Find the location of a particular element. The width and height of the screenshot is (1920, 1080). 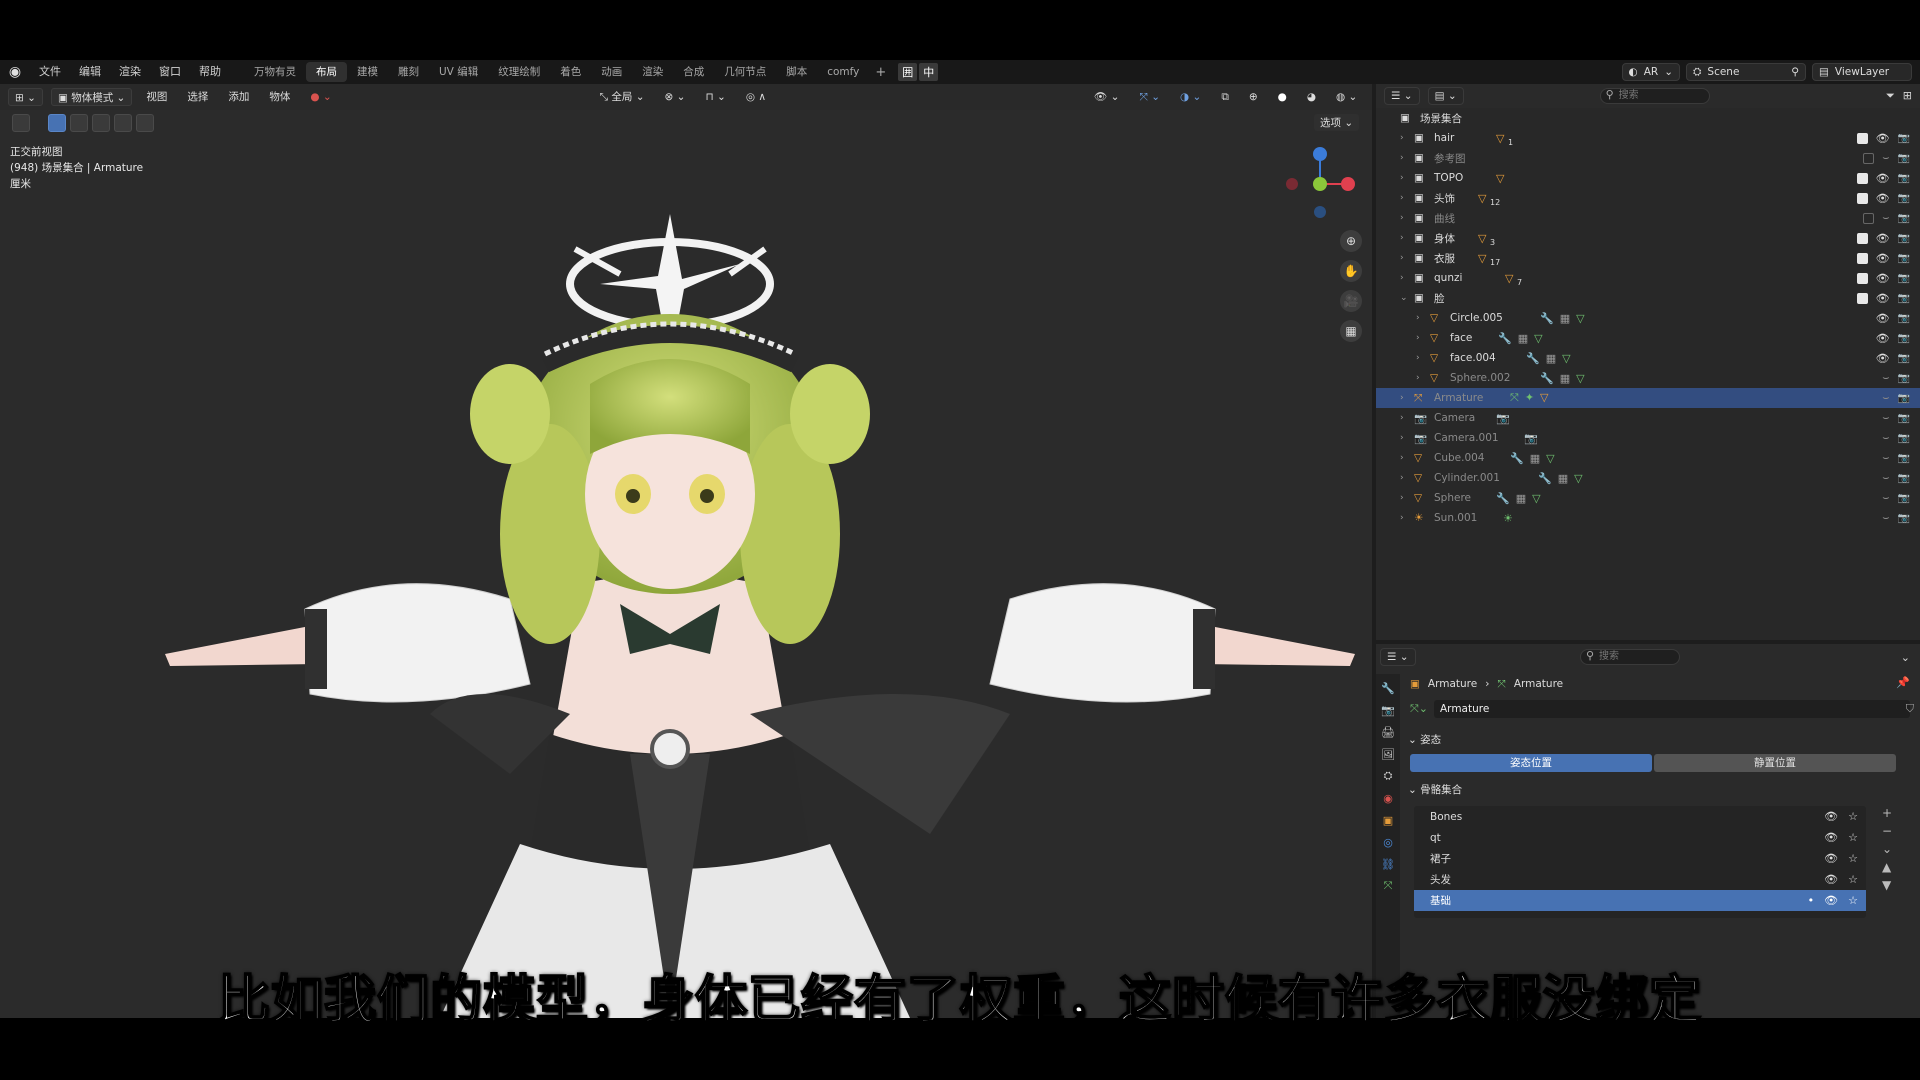

output-tab-icon: 🖨 is located at coordinates (1388, 732).